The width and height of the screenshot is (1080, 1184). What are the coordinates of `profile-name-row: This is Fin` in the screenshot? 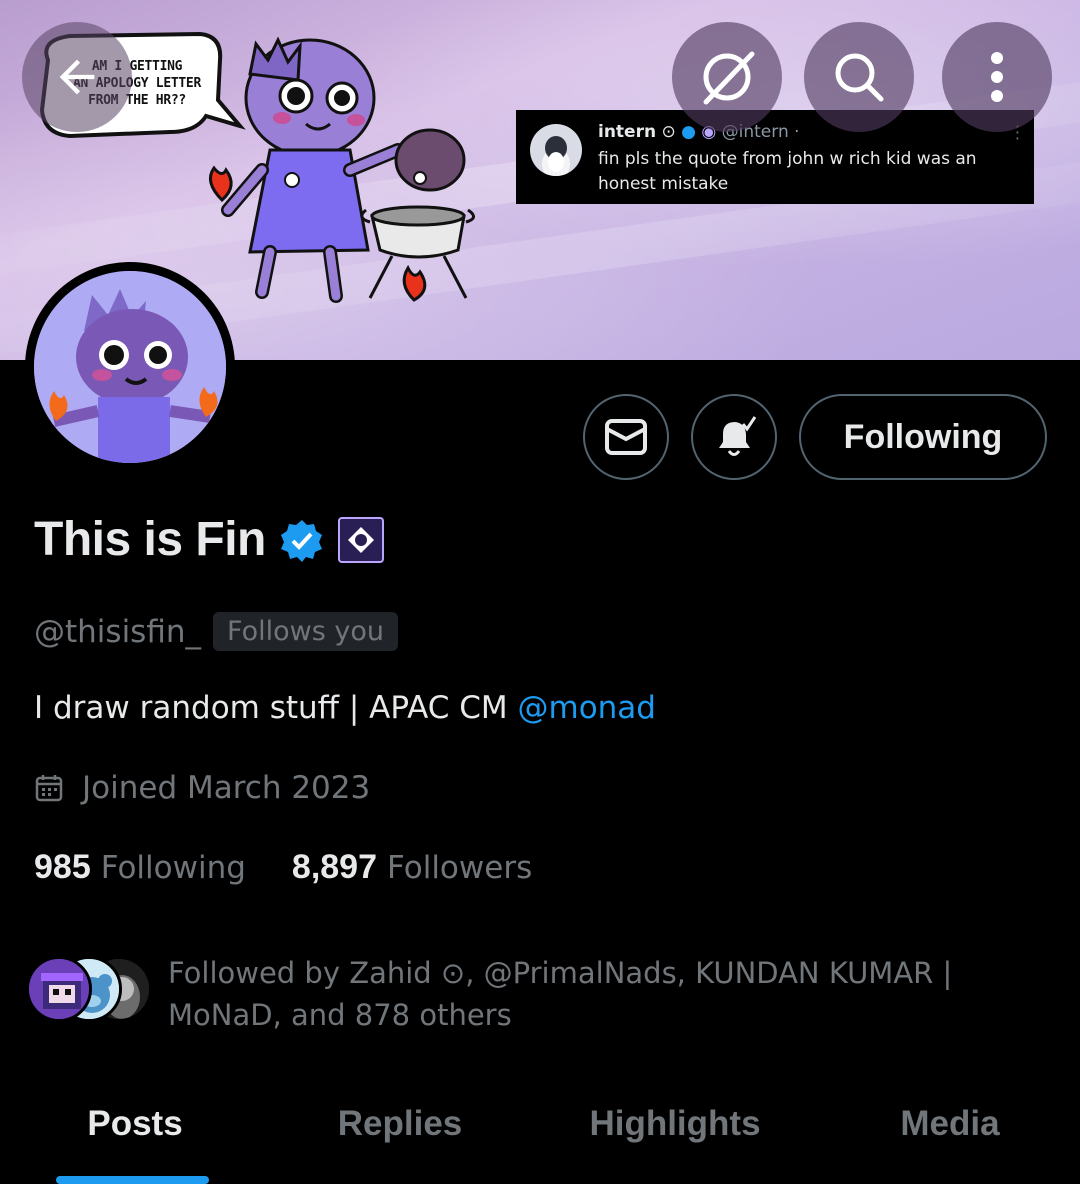 It's located at (209, 539).